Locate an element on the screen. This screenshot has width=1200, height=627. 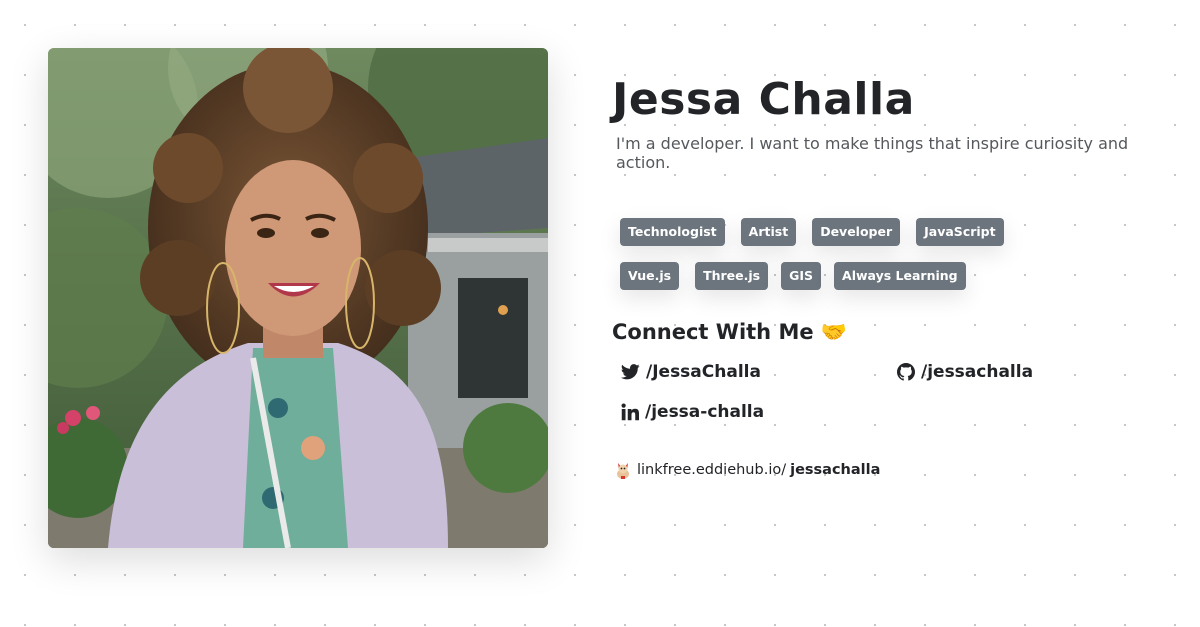
tag-javascript: JavaScript is located at coordinates (960, 232).